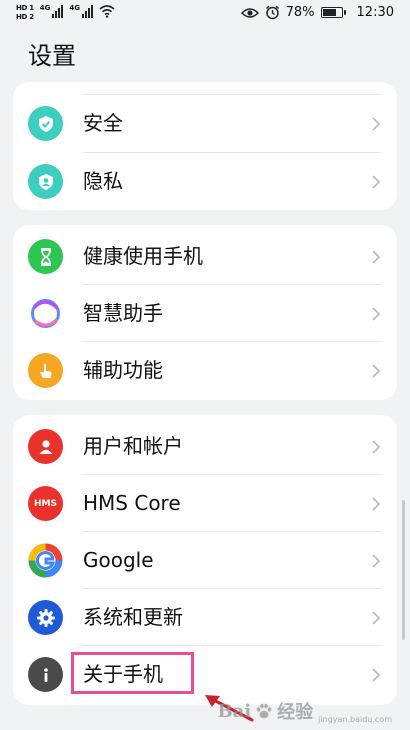 This screenshot has height=730, width=410. I want to click on eye-icon, so click(249, 12).